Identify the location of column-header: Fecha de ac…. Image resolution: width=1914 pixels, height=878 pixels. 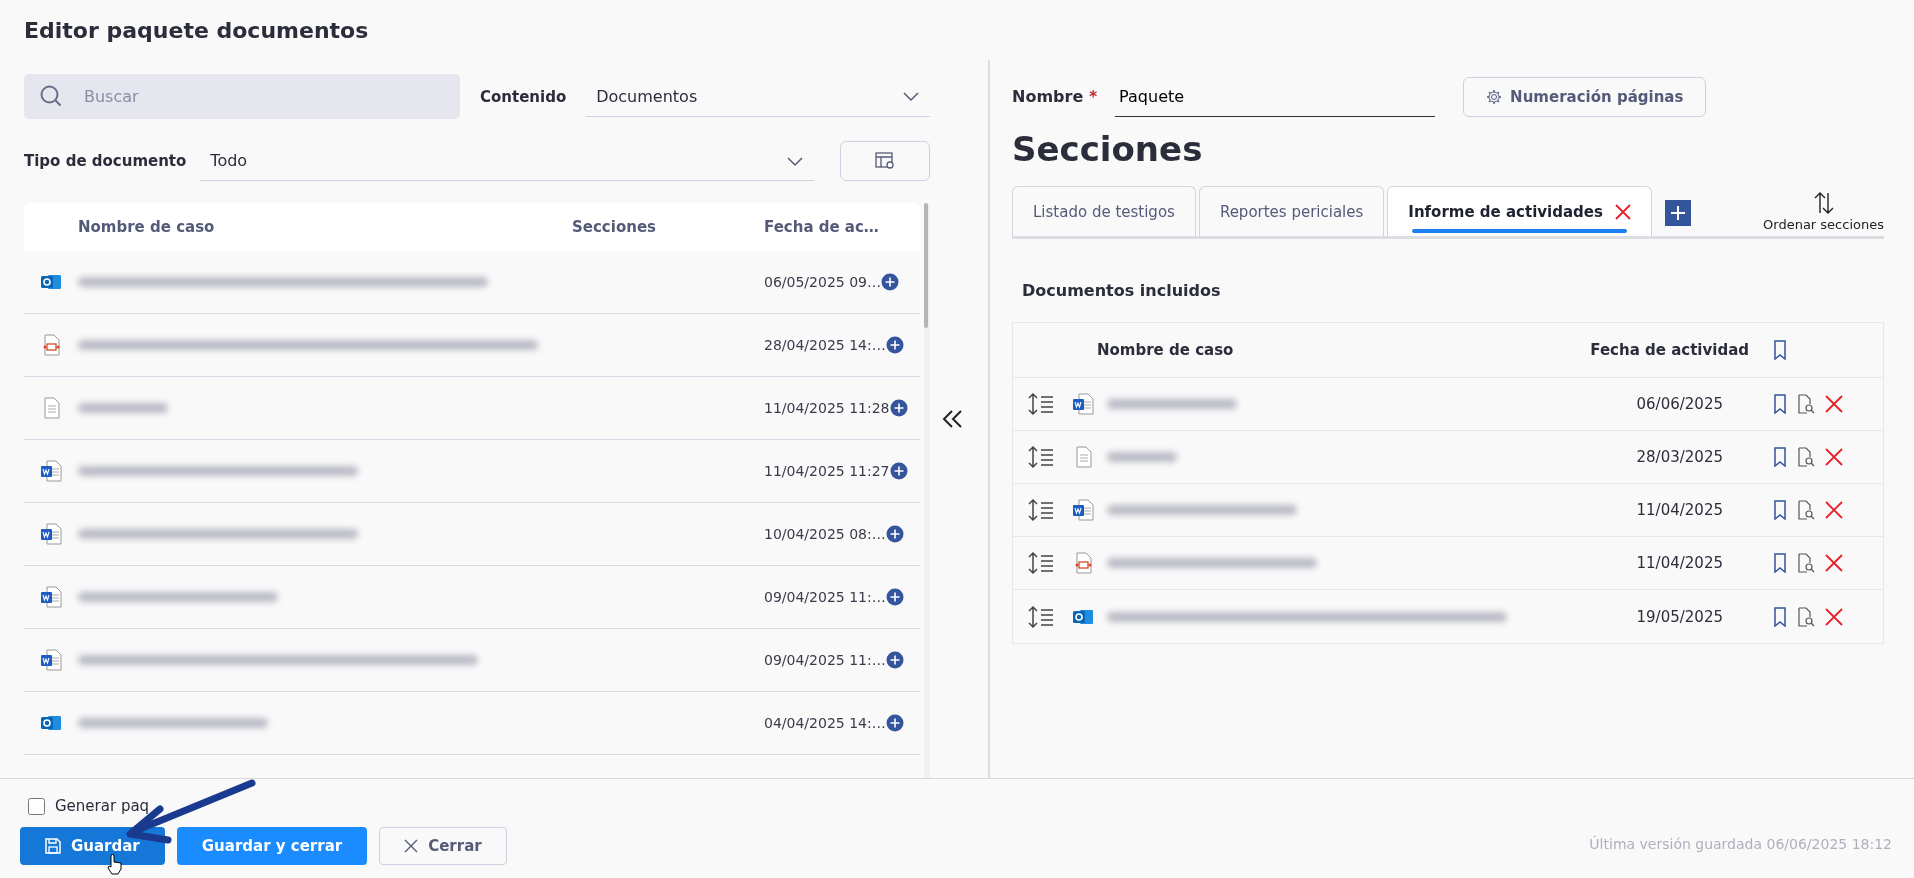
(822, 227).